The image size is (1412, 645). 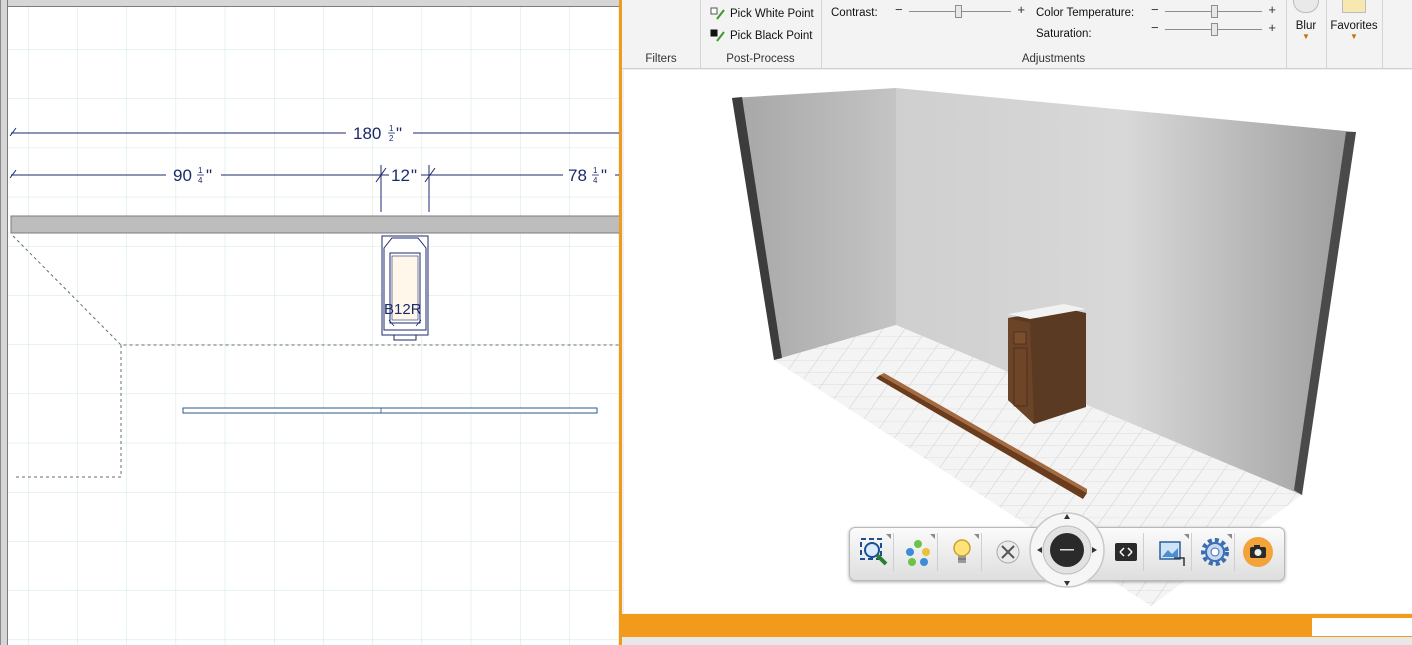 I want to click on dim-overall-den: 2, so click(x=391, y=138).